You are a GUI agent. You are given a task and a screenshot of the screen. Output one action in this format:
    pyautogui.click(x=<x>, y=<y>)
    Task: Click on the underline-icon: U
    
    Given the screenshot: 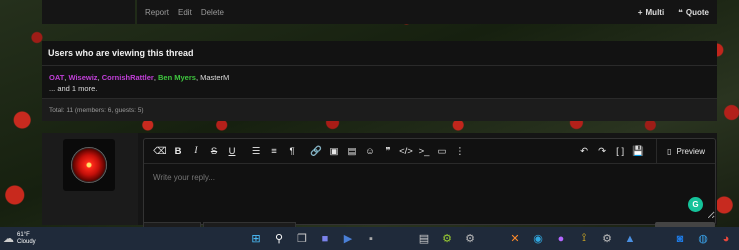 What is the action you would take?
    pyautogui.click(x=232, y=151)
    